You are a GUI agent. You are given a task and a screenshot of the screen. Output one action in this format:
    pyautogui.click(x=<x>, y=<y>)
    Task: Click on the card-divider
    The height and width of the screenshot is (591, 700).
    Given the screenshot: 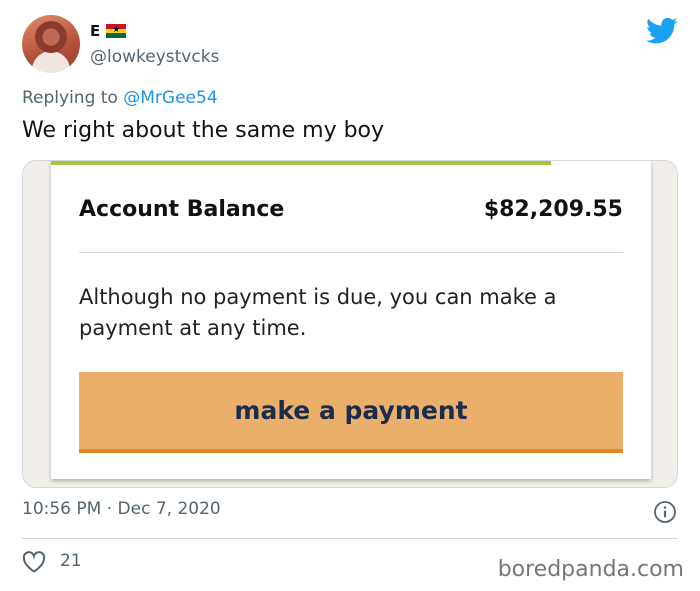 What is the action you would take?
    pyautogui.click(x=351, y=252)
    